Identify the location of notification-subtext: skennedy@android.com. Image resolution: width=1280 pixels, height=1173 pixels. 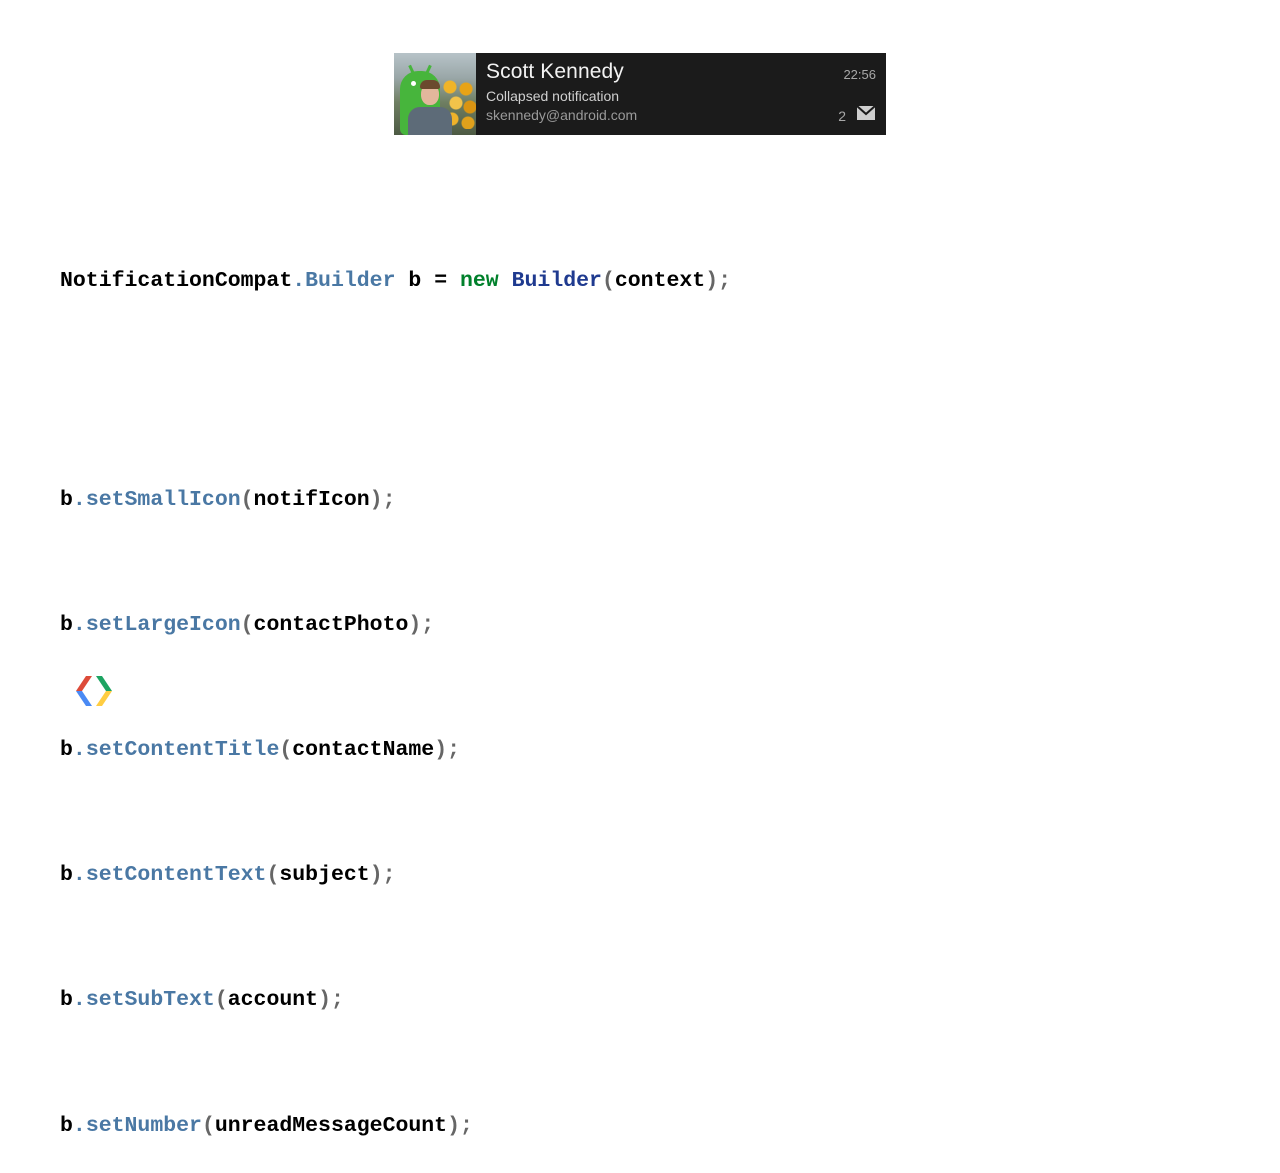
(562, 115).